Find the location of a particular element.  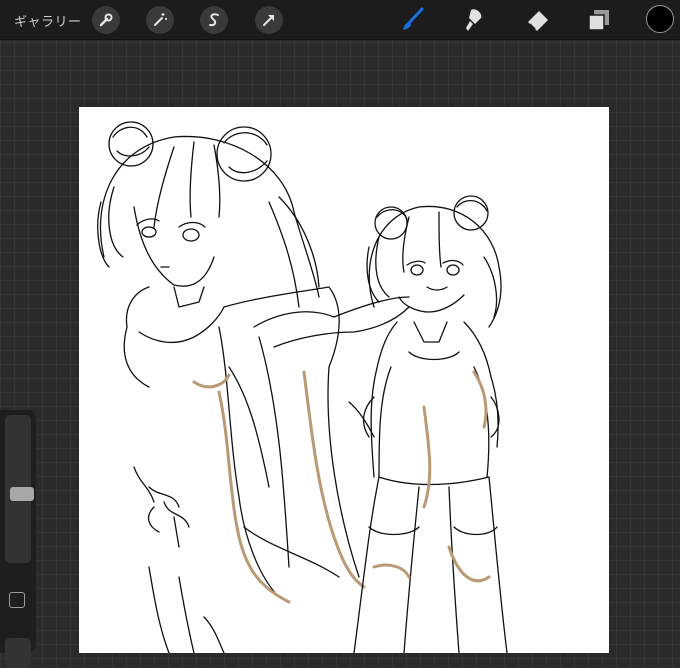

smudge-icon is located at coordinates (475, 20).